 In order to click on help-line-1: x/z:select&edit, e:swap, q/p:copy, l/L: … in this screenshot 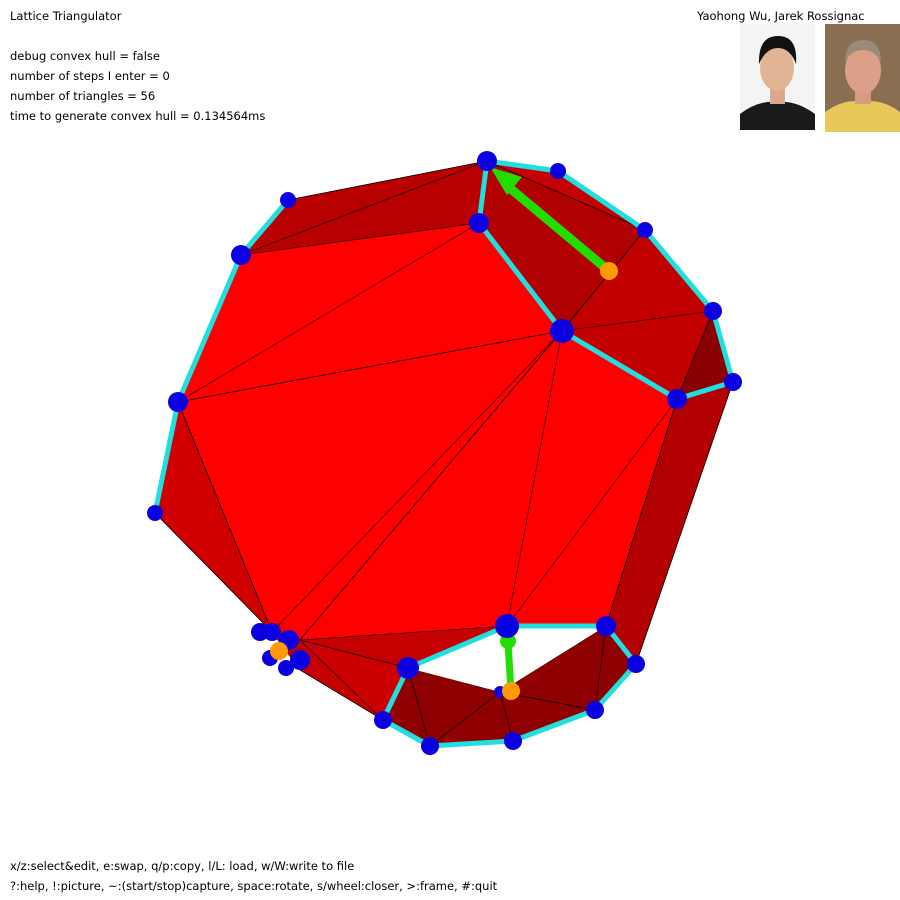, I will do `click(182, 866)`.